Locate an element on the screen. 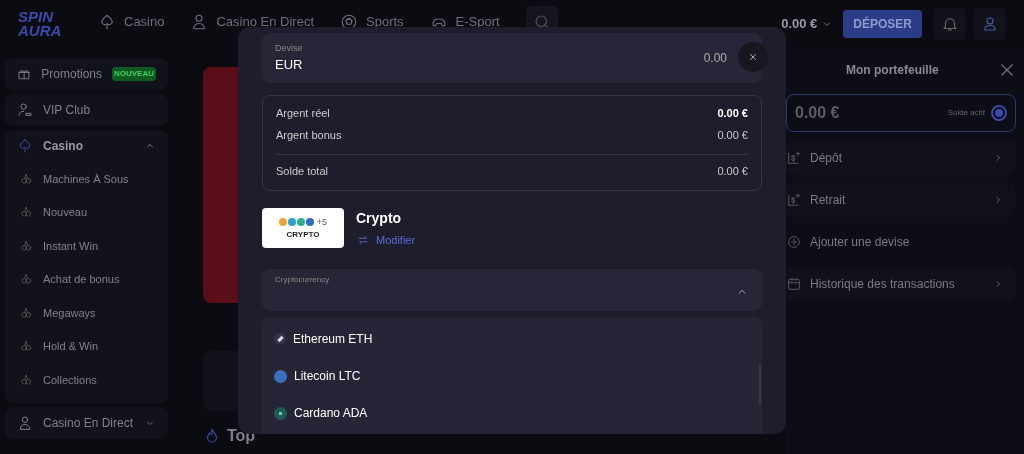  radio-button is located at coordinates (999, 113).